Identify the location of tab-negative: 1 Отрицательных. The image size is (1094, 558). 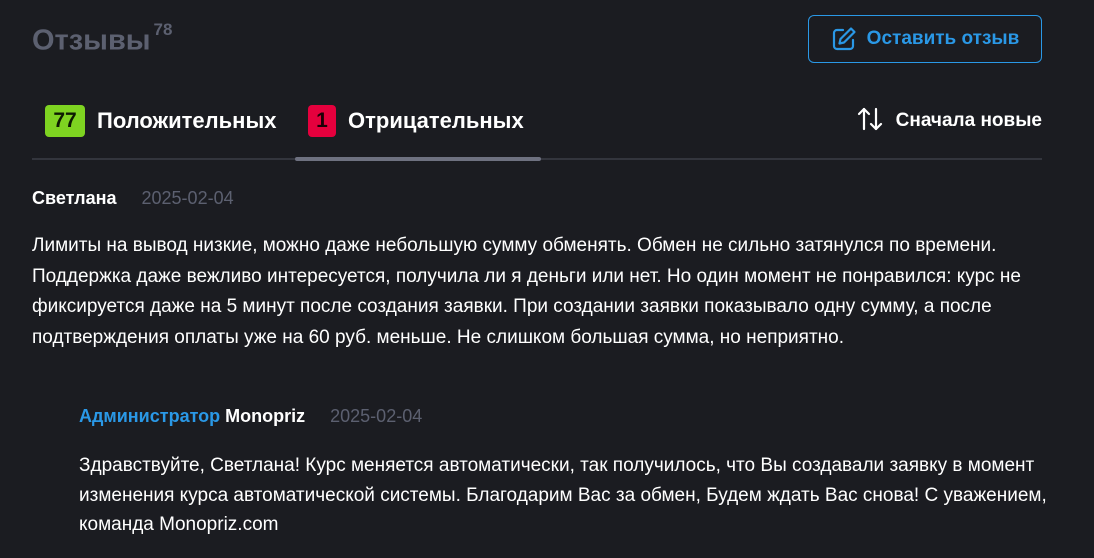
(416, 121).